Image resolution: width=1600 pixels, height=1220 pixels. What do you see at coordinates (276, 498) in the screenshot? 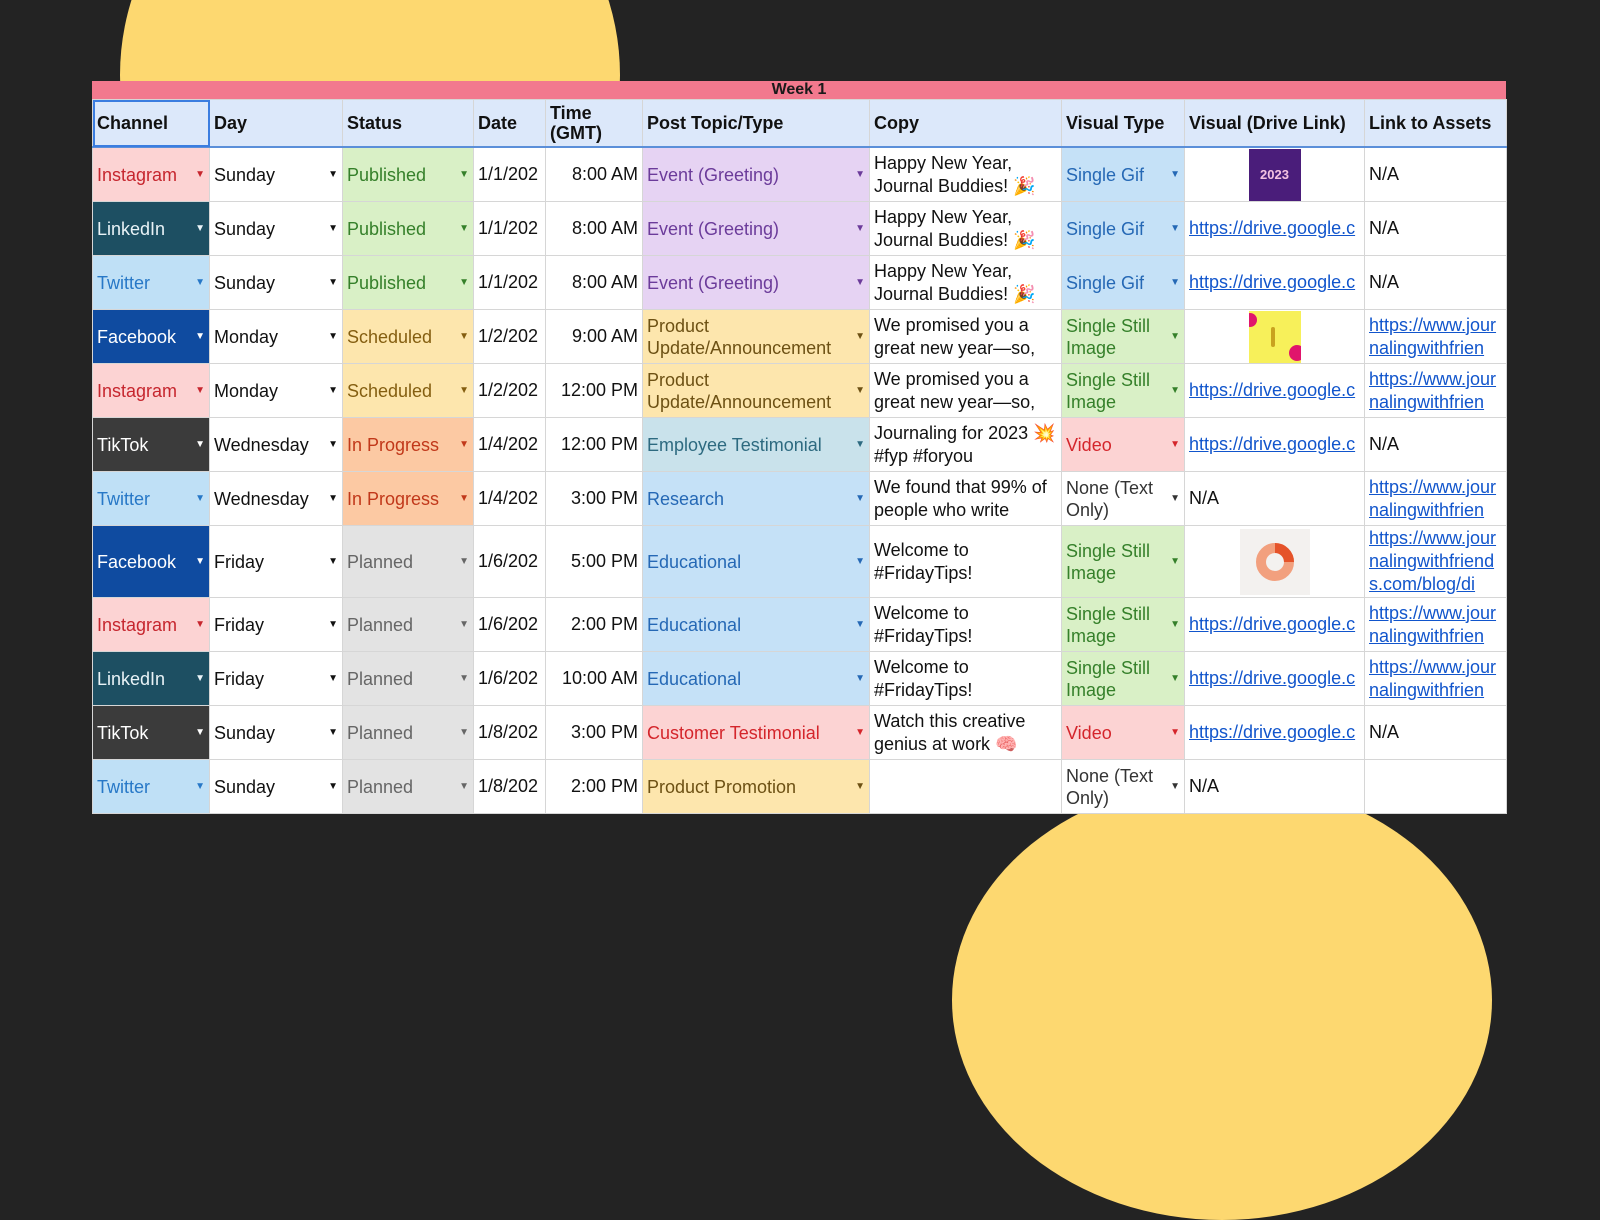
I see `day-cell: Wednesday ▼` at bounding box center [276, 498].